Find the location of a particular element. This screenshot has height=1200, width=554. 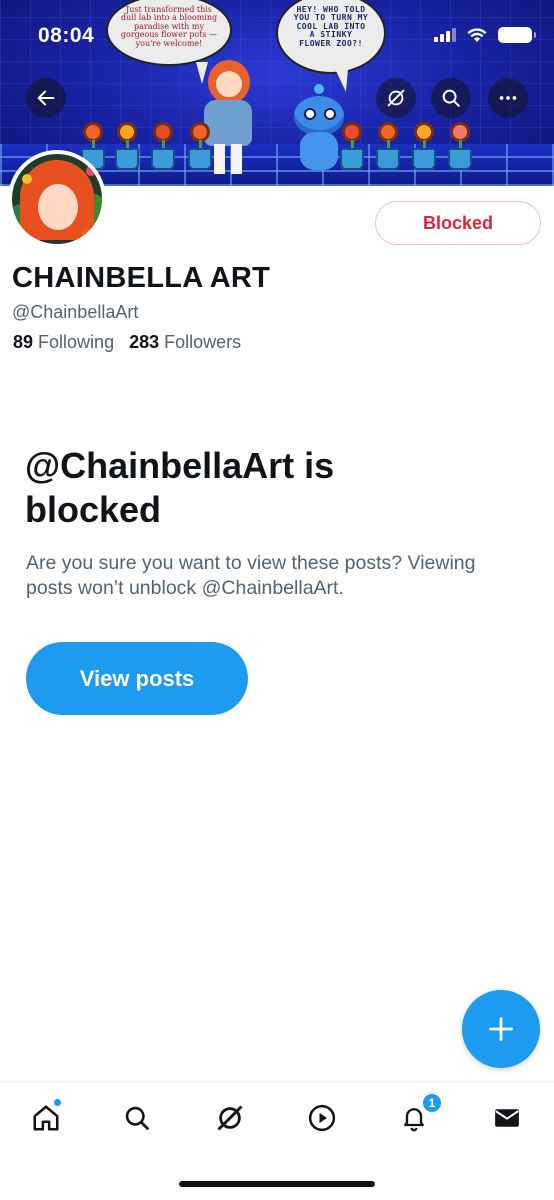

robot-eye-right is located at coordinates (330, 114).